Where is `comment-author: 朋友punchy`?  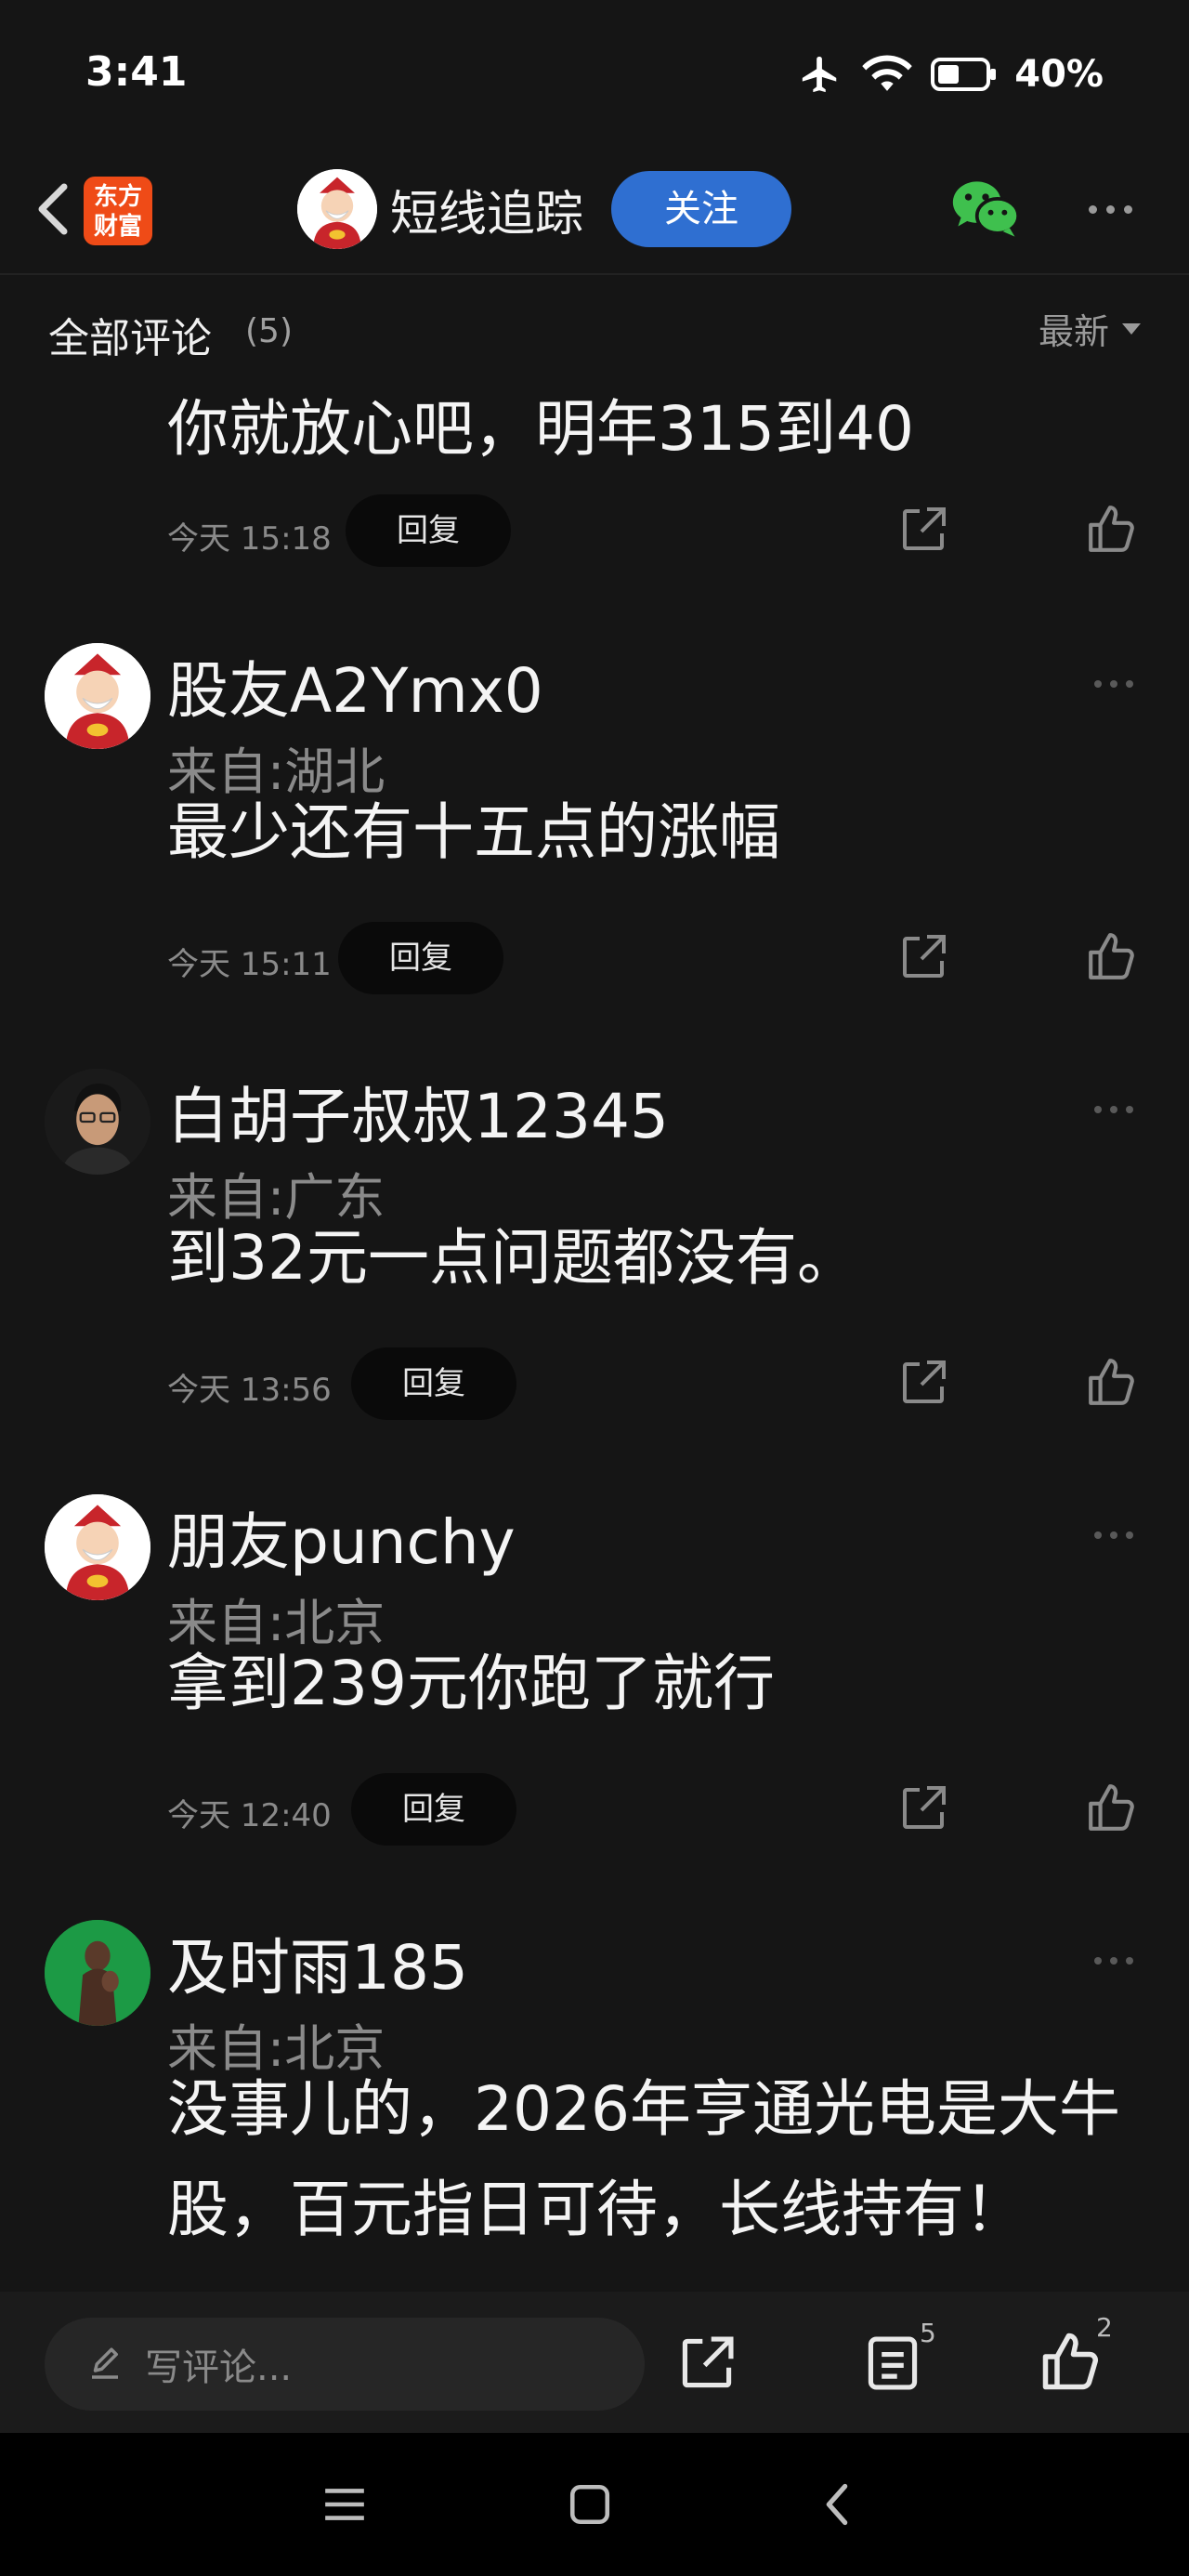 comment-author: 朋友punchy is located at coordinates (341, 1537).